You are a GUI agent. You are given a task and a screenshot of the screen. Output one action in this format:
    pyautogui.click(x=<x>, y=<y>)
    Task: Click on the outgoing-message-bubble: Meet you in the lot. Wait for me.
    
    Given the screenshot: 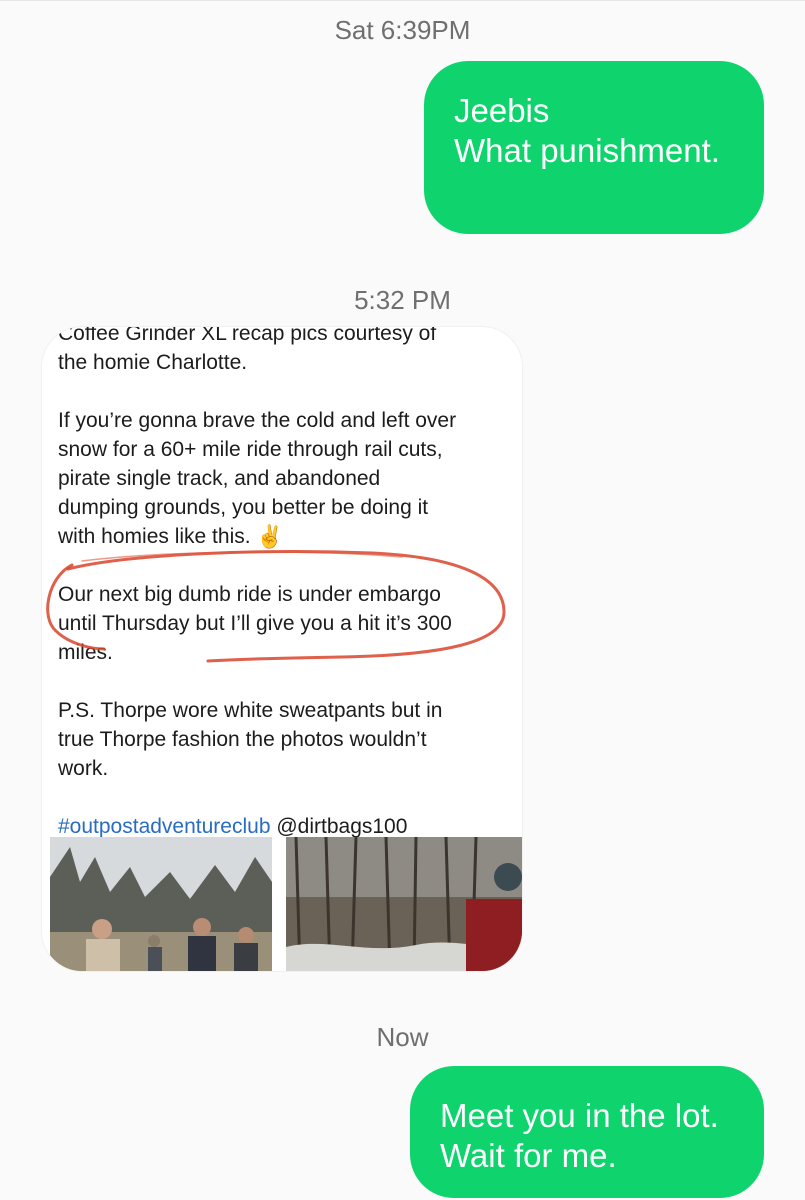 What is the action you would take?
    pyautogui.click(x=587, y=1132)
    